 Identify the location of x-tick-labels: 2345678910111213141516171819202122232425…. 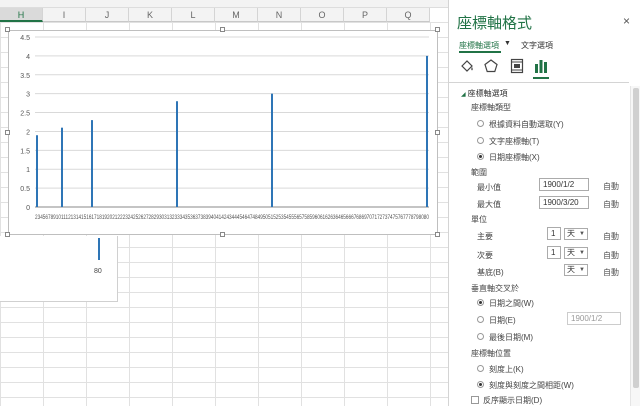
(232, 217).